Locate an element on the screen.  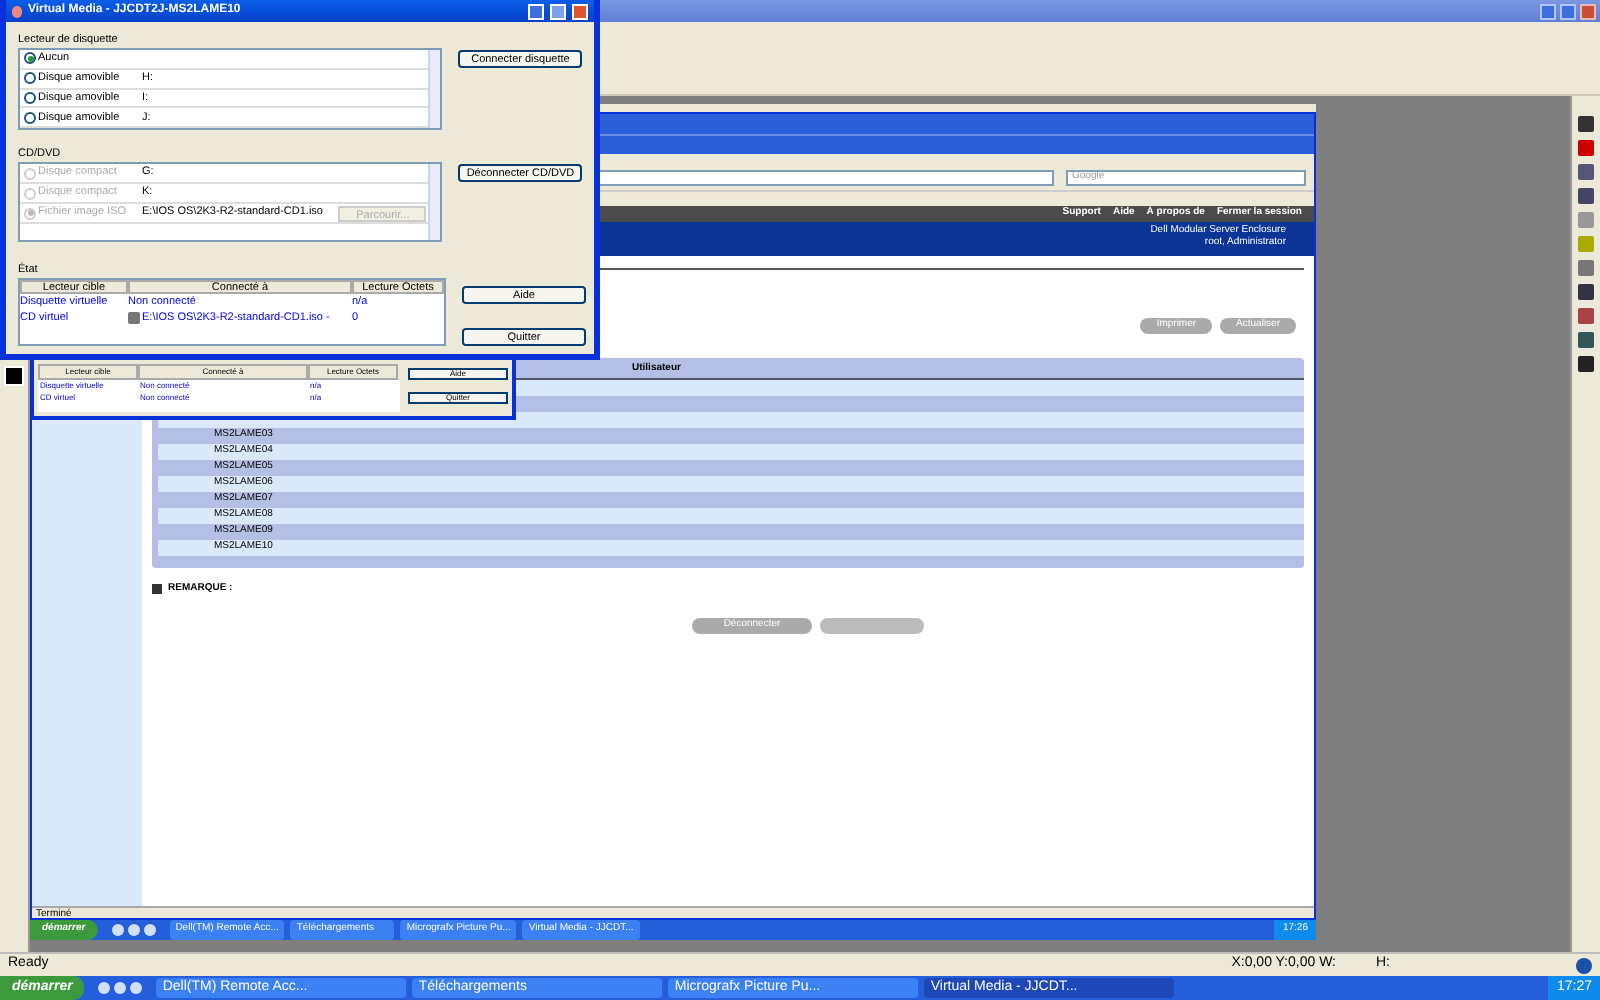
restore-button is located at coordinates (1568, 11).